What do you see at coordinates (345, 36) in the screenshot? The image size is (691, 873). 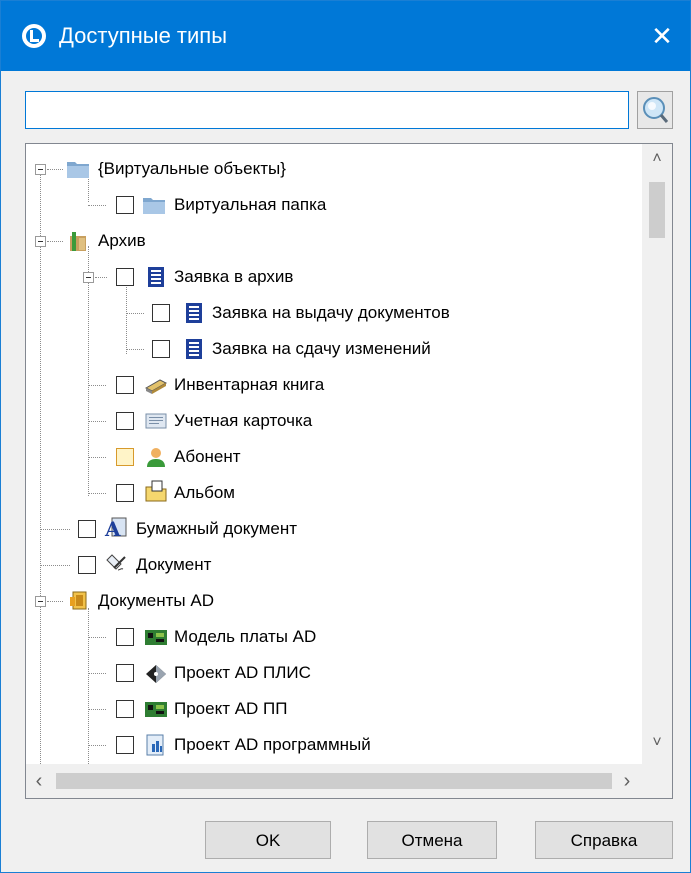 I see `title-bar: Доступные типы ✕` at bounding box center [345, 36].